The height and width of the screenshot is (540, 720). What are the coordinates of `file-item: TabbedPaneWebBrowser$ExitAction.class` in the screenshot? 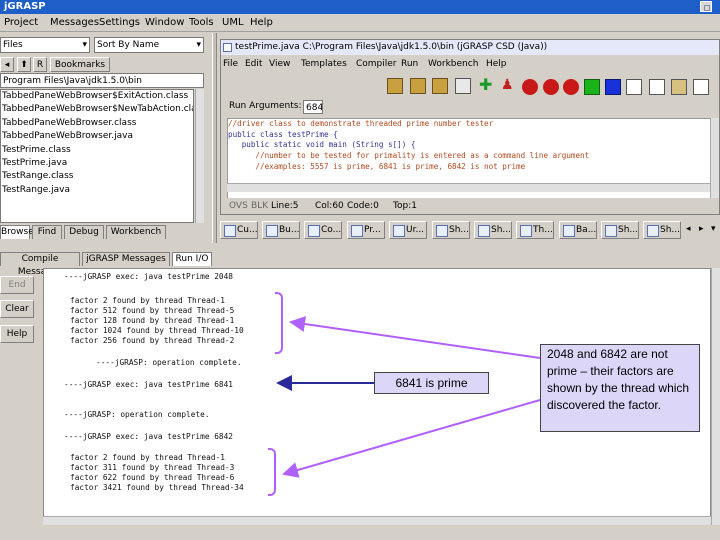 It's located at (97, 96).